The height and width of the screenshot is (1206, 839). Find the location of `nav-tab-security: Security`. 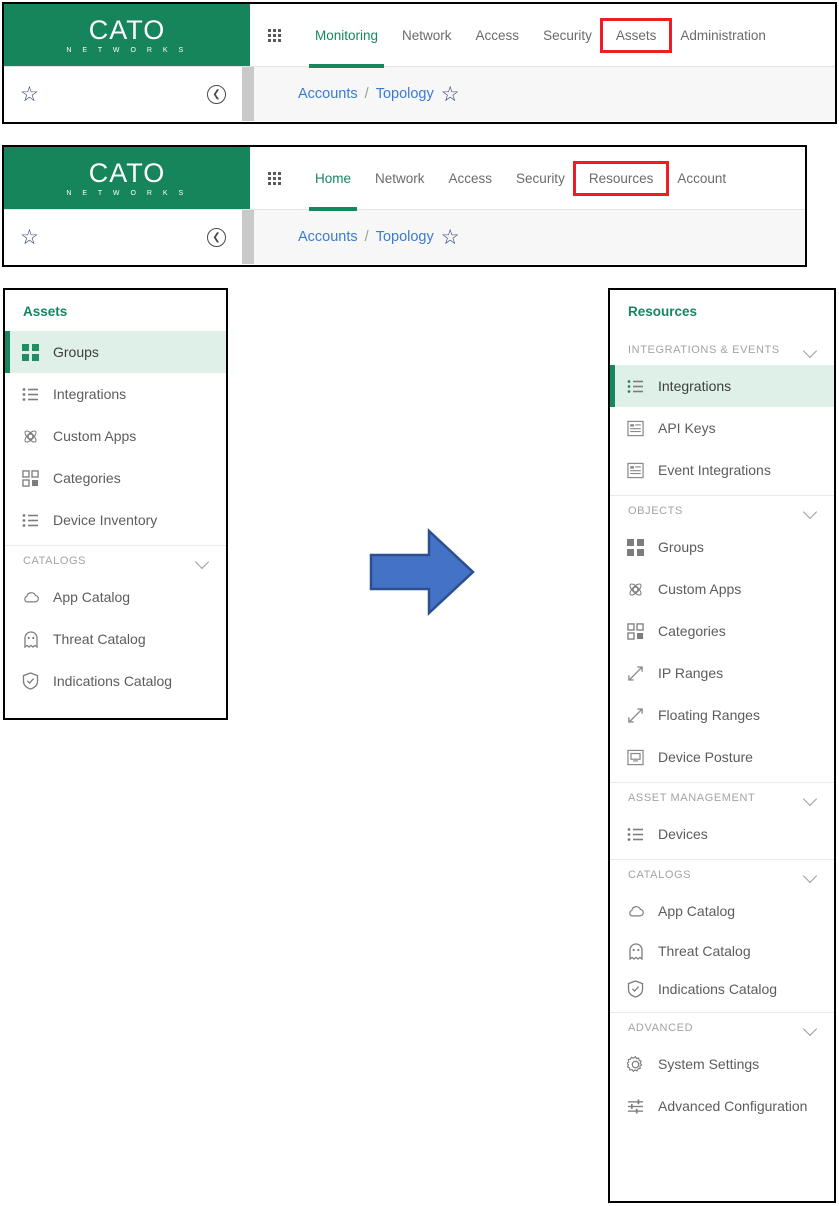

nav-tab-security: Security is located at coordinates (567, 35).